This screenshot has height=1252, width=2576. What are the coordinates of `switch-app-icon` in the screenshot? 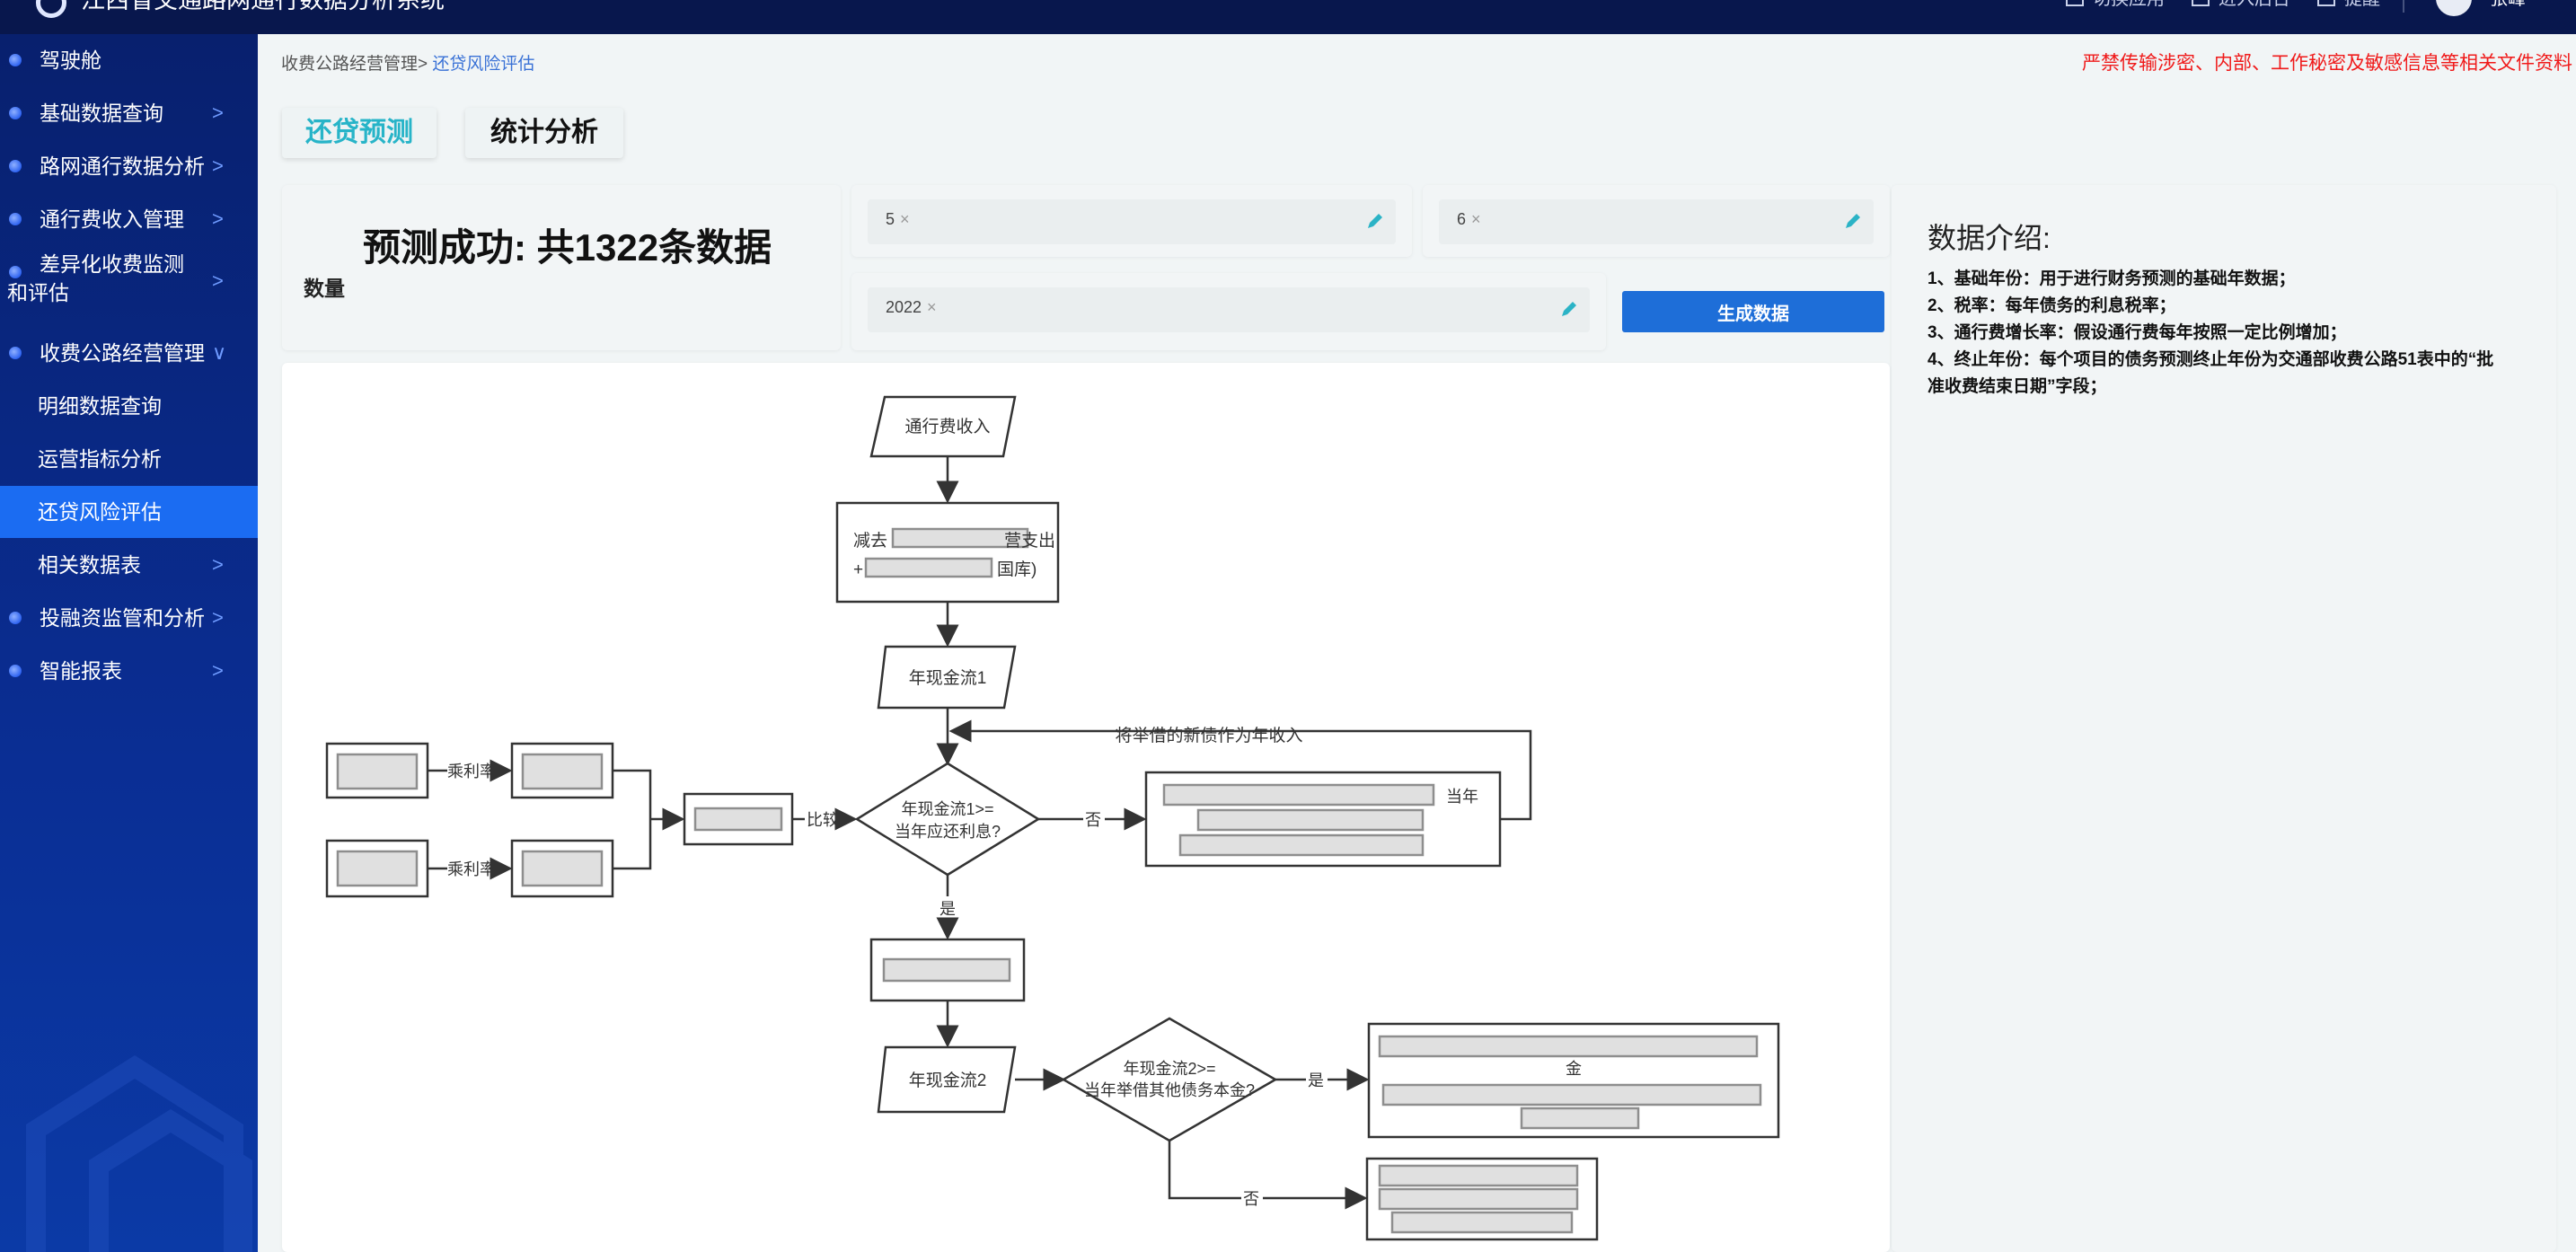 It's located at (2075, 3).